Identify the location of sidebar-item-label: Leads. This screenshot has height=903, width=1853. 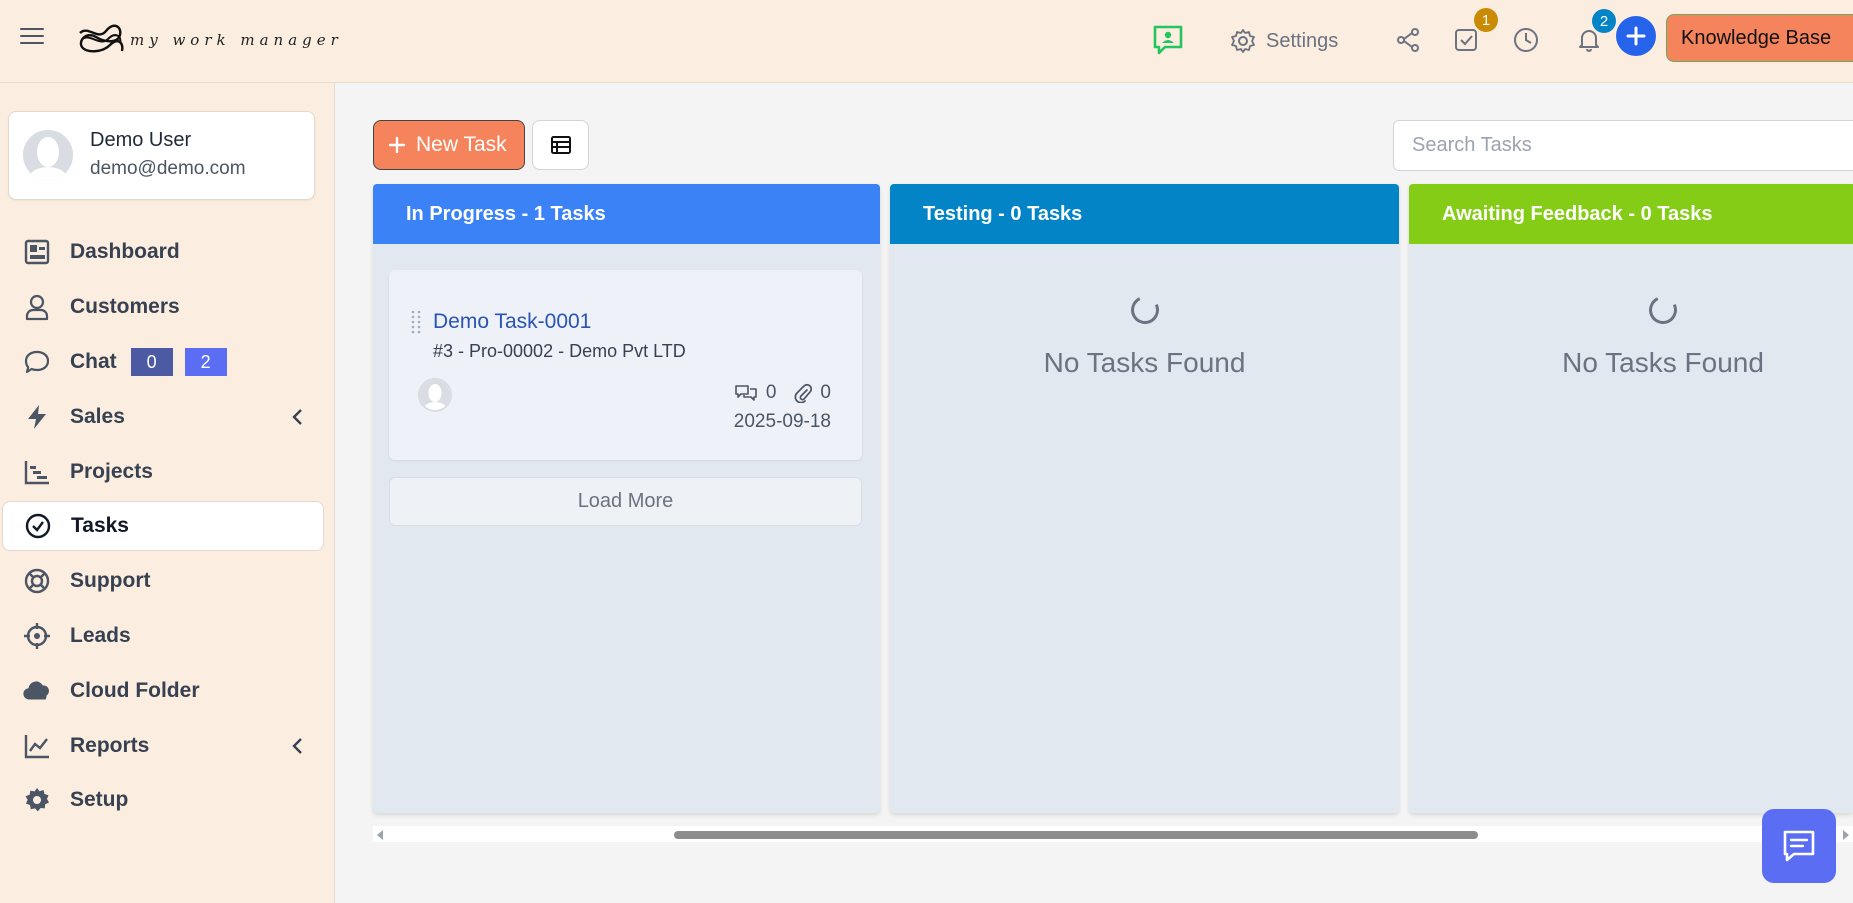
(100, 635).